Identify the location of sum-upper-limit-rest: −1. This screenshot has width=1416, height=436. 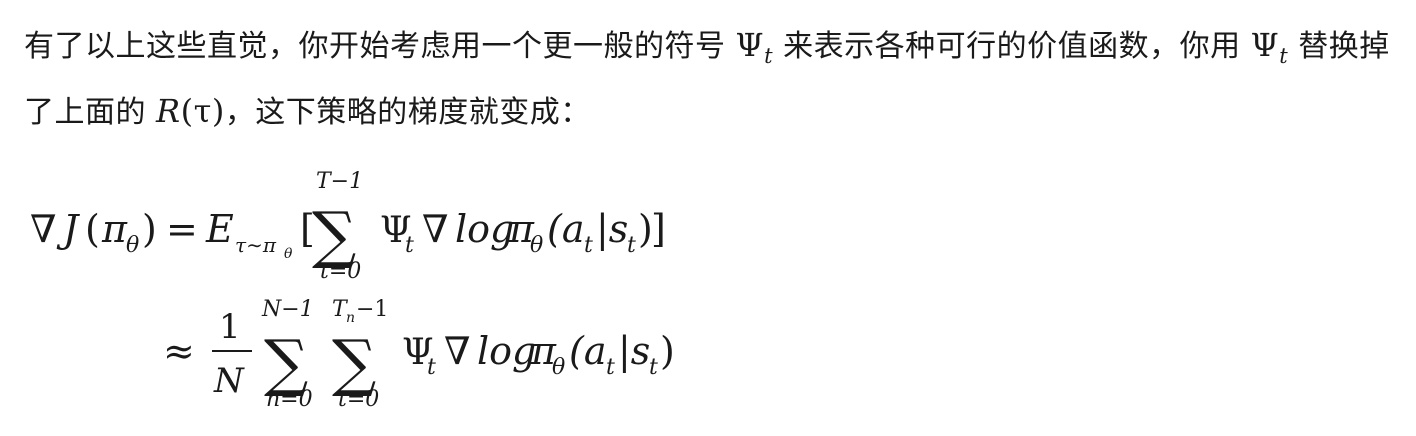
(372, 309).